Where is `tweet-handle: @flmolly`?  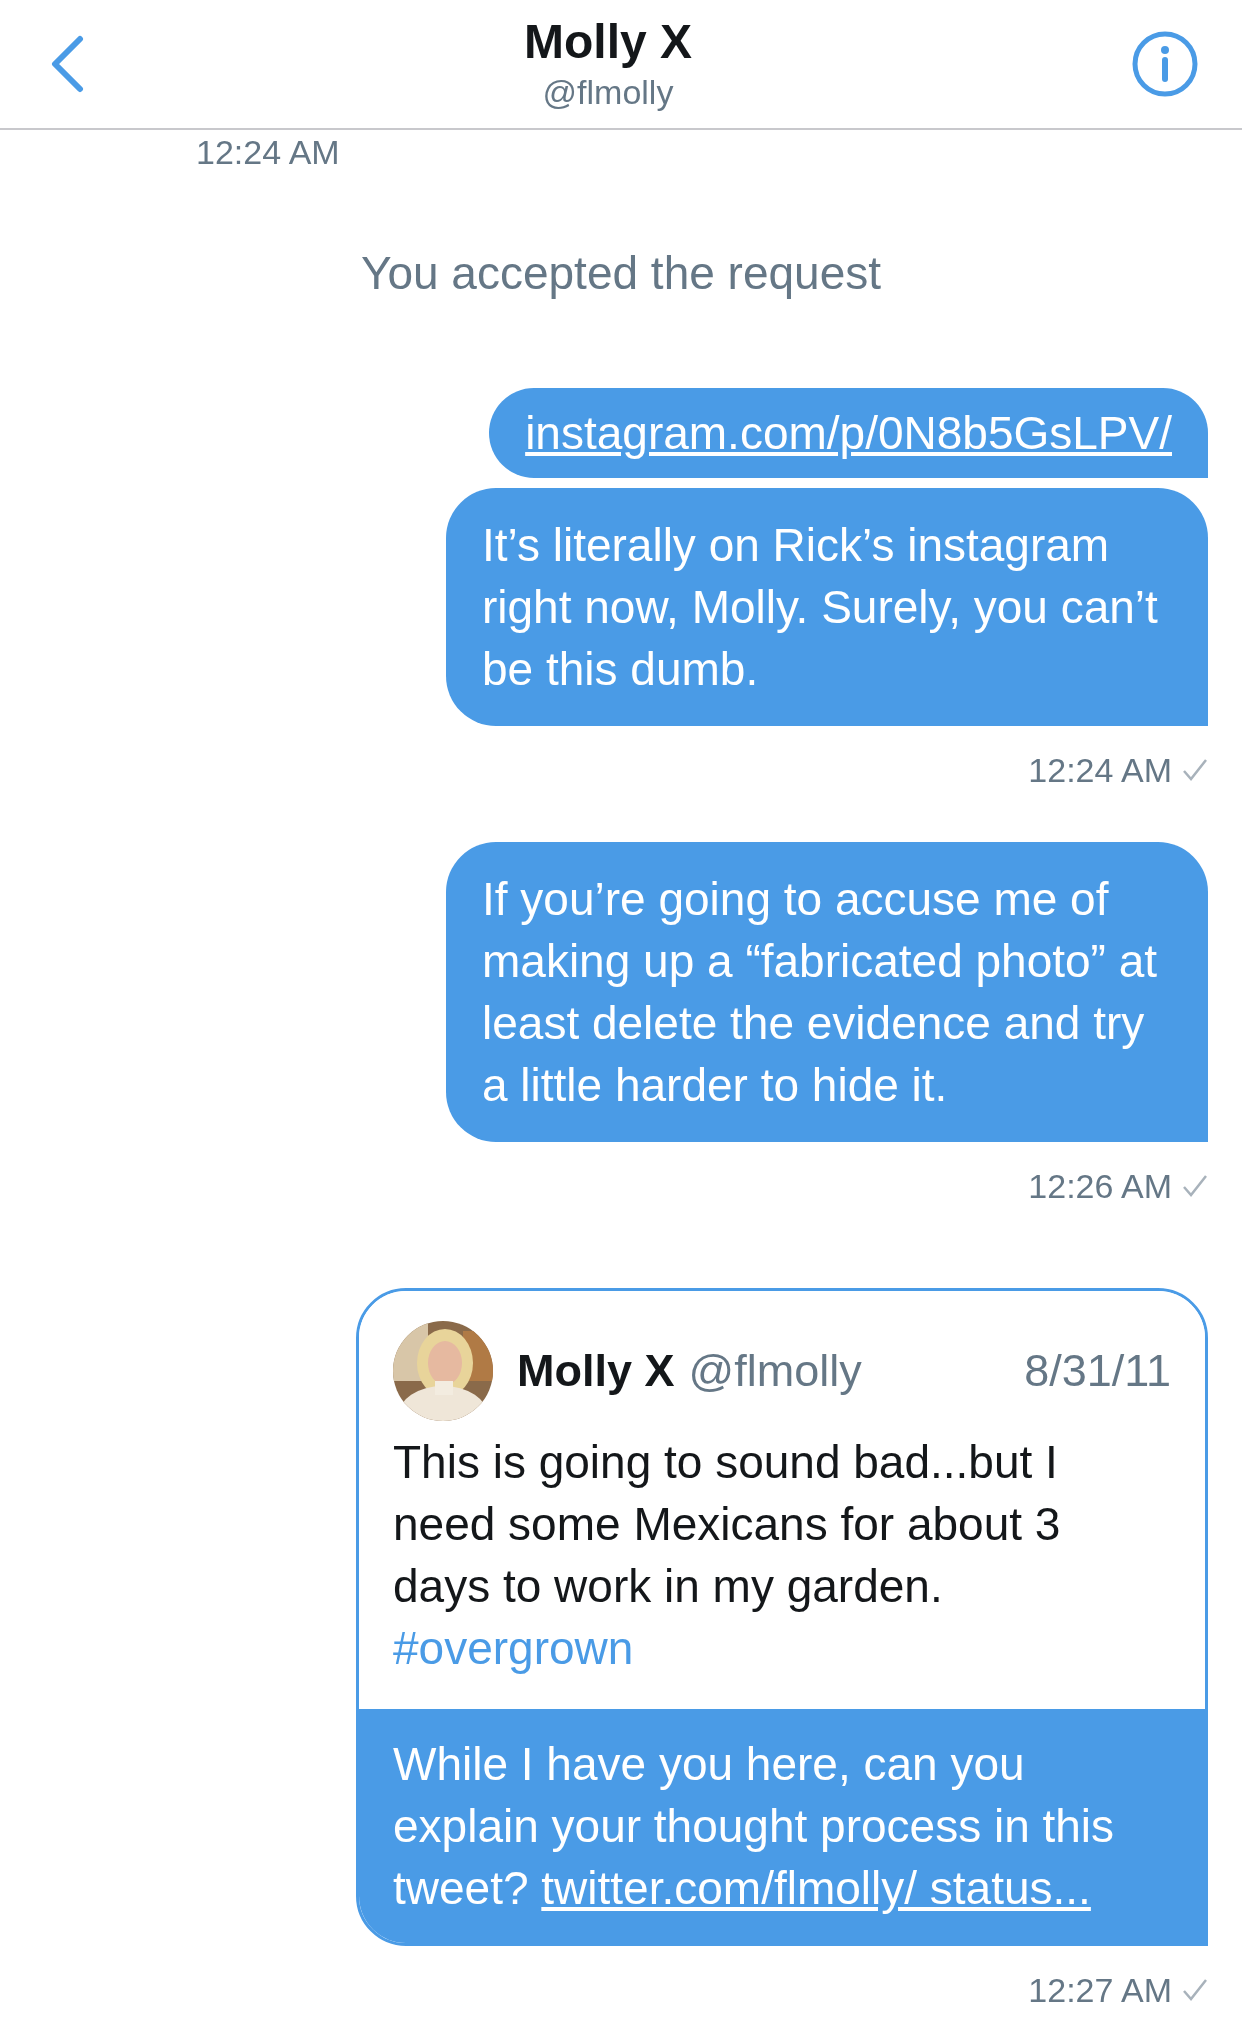
tweet-handle: @flmolly is located at coordinates (775, 1371).